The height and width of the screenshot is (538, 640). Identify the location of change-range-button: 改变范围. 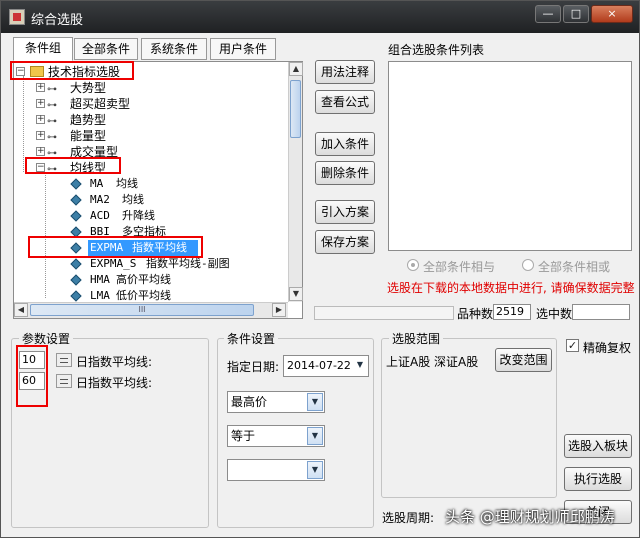
(523, 360).